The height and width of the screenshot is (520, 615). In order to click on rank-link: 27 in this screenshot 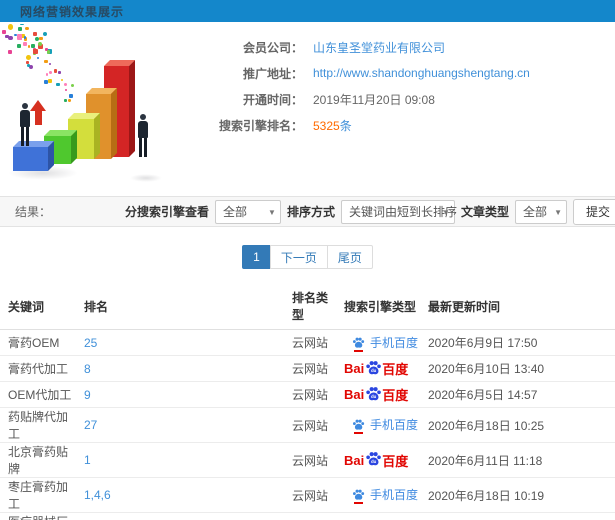, I will do `click(90, 425)`.